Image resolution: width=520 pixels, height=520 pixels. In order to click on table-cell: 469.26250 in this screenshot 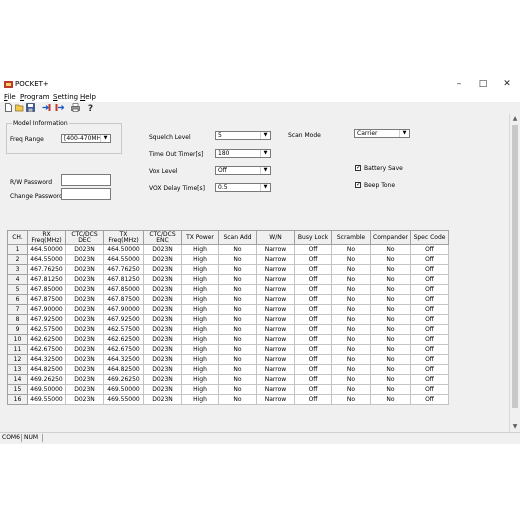, I will do `click(46, 379)`.